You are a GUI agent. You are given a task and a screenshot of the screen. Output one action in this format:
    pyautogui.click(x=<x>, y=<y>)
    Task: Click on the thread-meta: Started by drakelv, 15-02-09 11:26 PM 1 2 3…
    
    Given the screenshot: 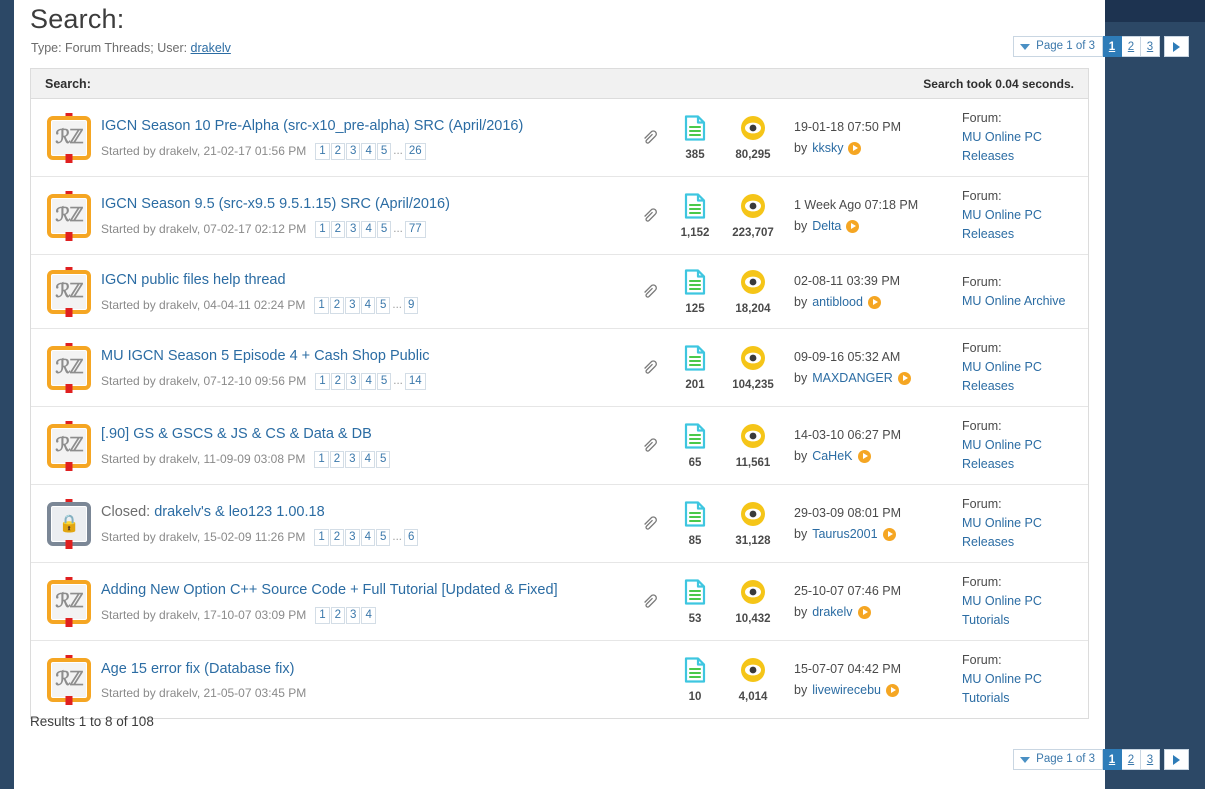 What is the action you would take?
    pyautogui.click(x=362, y=537)
    